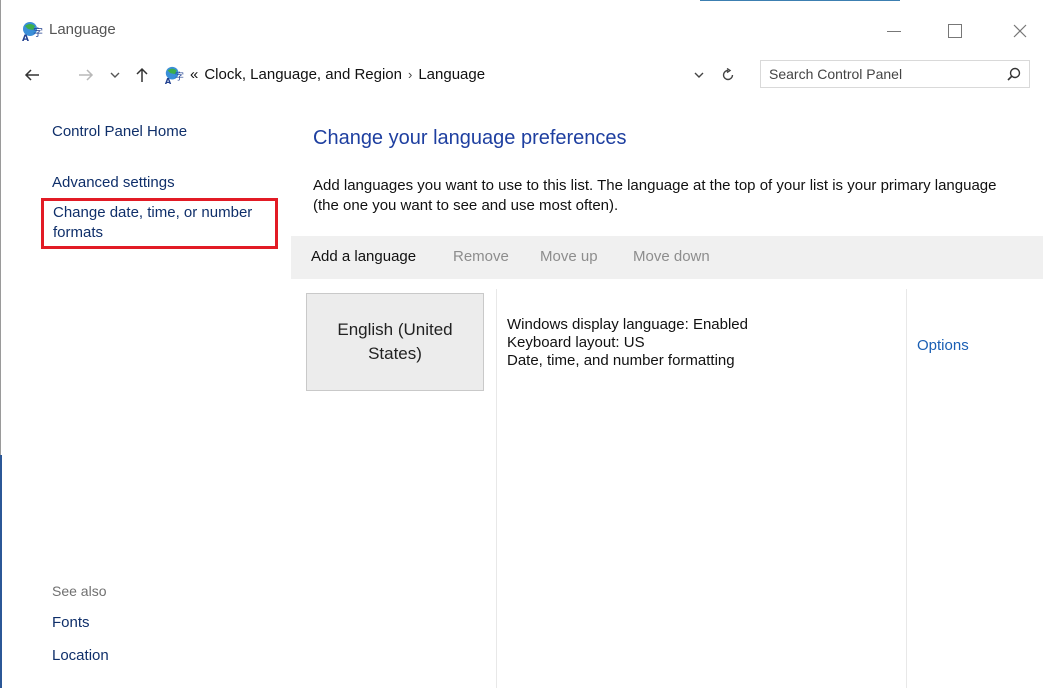 The width and height of the screenshot is (1043, 688). Describe the element at coordinates (363, 256) in the screenshot. I see `add-language-button: Add a language` at that location.